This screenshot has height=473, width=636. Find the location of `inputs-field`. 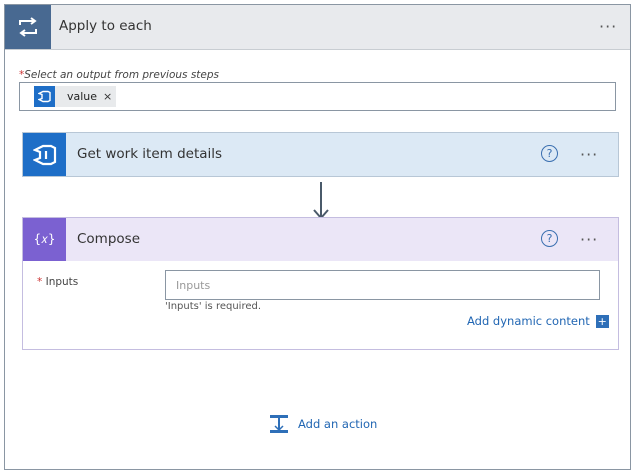

inputs-field is located at coordinates (382, 285).